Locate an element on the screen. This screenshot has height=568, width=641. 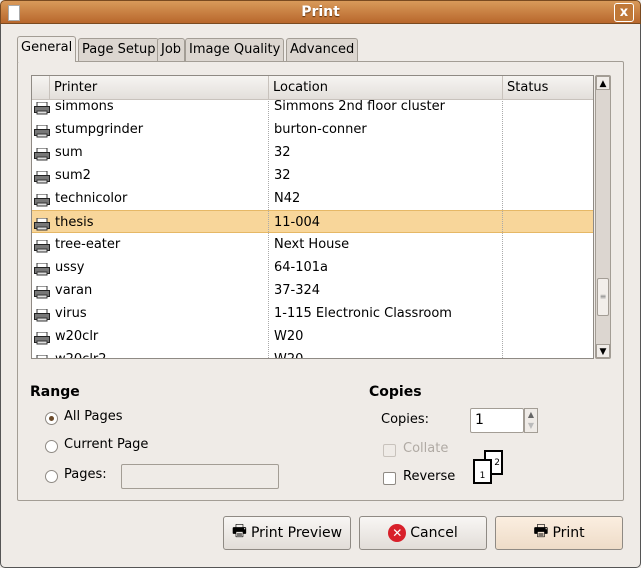
tab-advanced: Advanced is located at coordinates (322, 49).